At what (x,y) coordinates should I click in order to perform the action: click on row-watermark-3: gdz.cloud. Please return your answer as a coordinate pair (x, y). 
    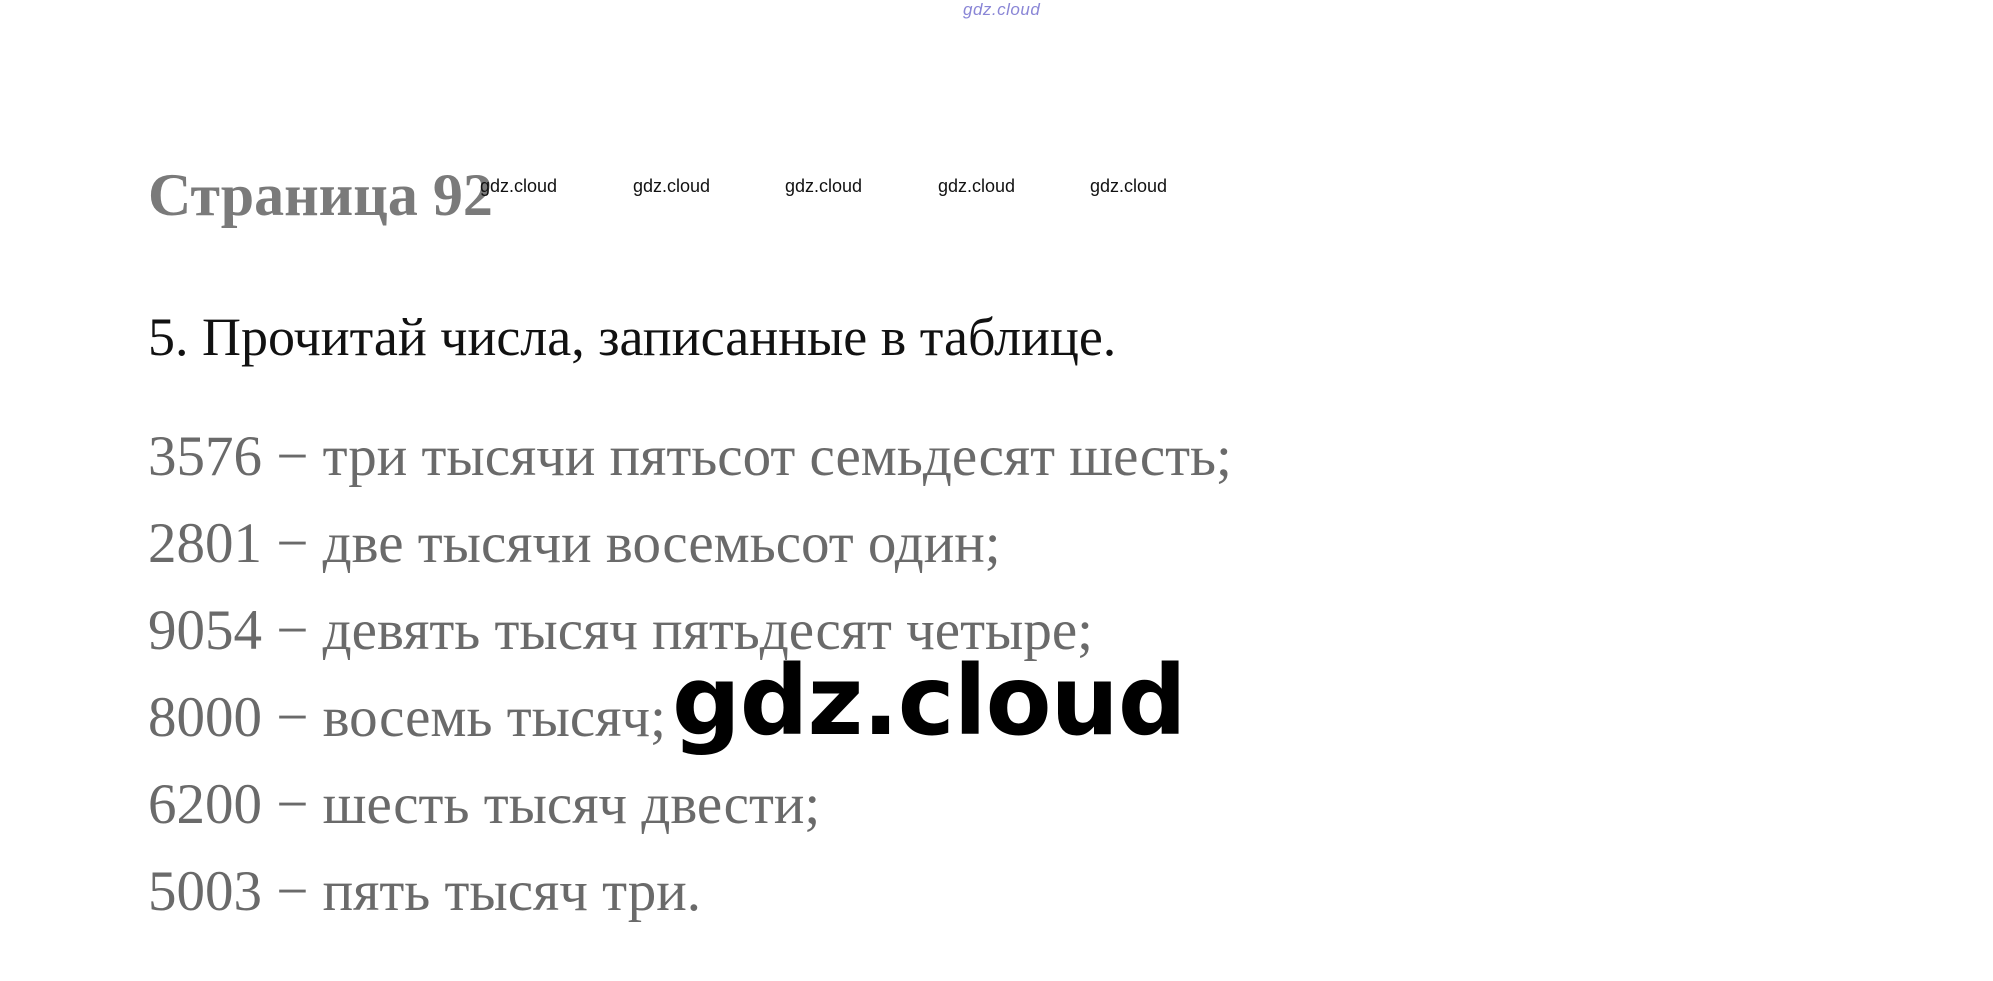
    Looking at the image, I should click on (824, 186).